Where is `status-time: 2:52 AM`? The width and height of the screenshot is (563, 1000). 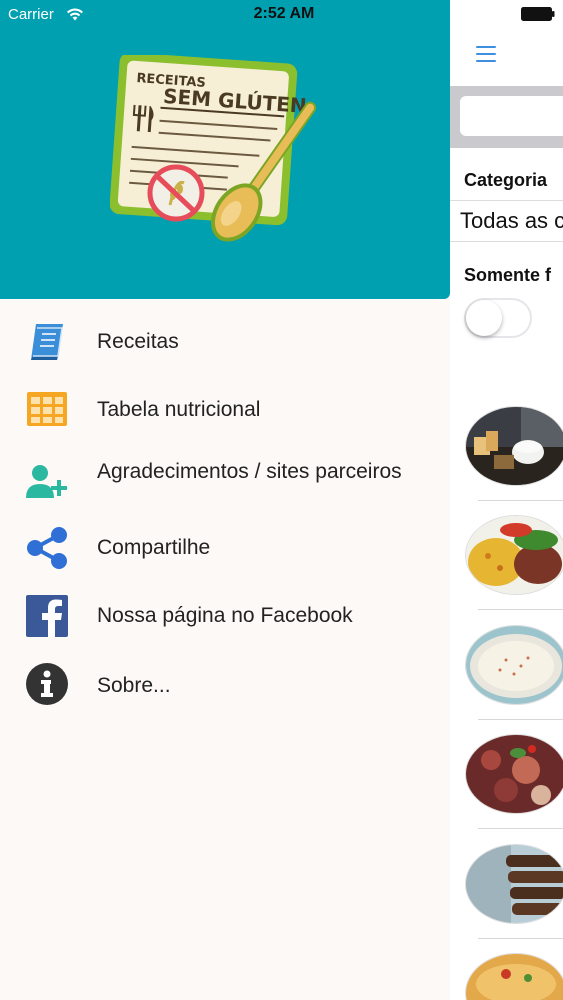
status-time: 2:52 AM is located at coordinates (284, 13).